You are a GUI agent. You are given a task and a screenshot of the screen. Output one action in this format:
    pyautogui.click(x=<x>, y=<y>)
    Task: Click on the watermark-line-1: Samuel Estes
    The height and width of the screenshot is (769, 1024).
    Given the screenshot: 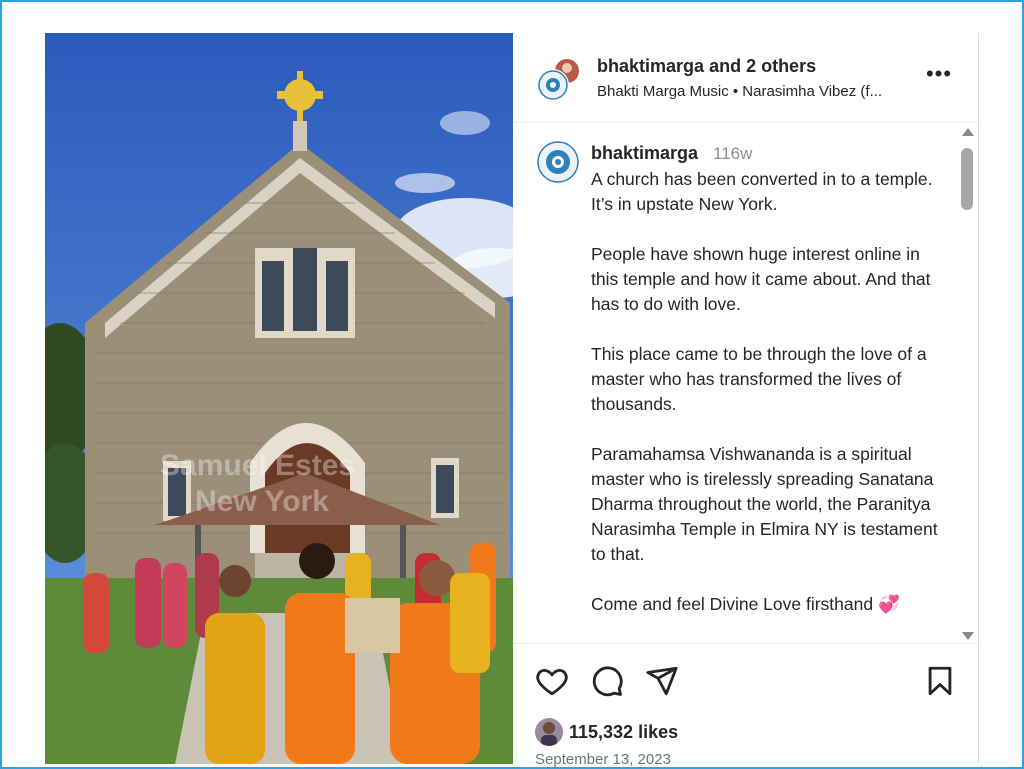 What is the action you would take?
    pyautogui.click(x=257, y=465)
    